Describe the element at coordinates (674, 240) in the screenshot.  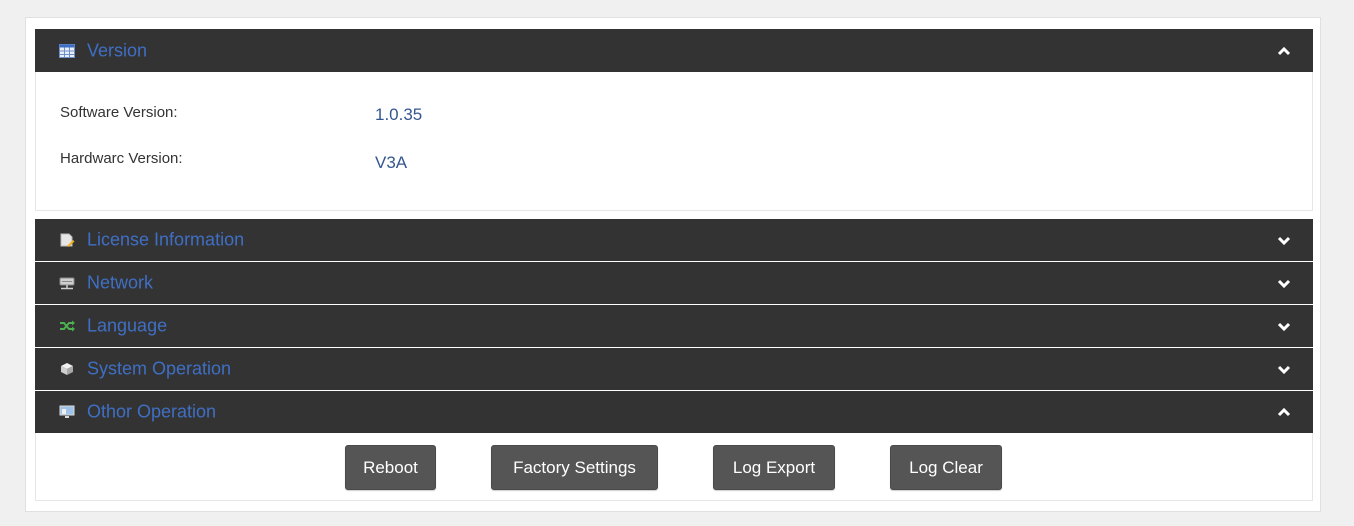
I see `section-header-license-information: License Information` at that location.